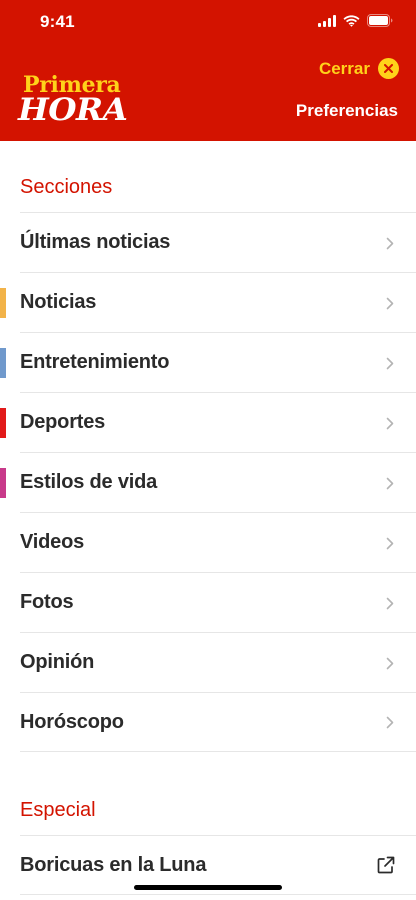 Image resolution: width=416 pixels, height=900 pixels. What do you see at coordinates (208, 362) in the screenshot?
I see `section-item-entretenimiento: Entretenimiento` at bounding box center [208, 362].